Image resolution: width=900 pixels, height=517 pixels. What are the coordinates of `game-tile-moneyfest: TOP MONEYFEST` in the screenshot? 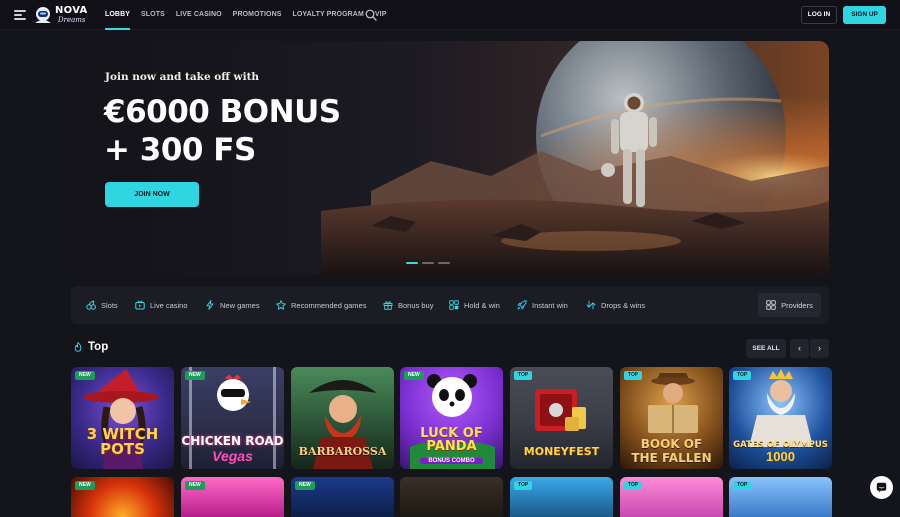 It's located at (561, 418).